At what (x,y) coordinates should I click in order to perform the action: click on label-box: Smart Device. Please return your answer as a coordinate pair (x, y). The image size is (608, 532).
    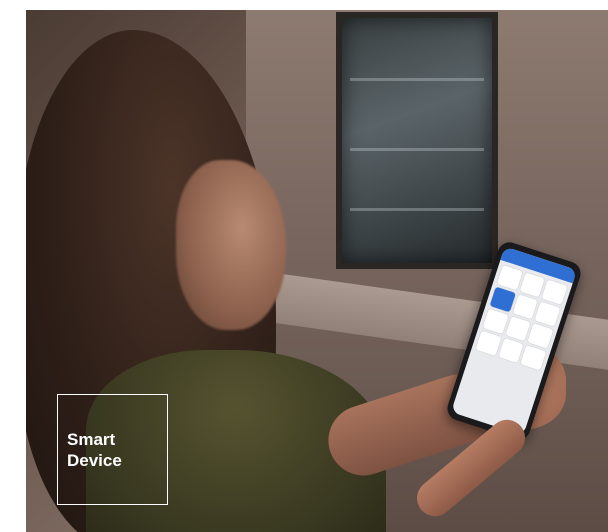
    Looking at the image, I should click on (112, 449).